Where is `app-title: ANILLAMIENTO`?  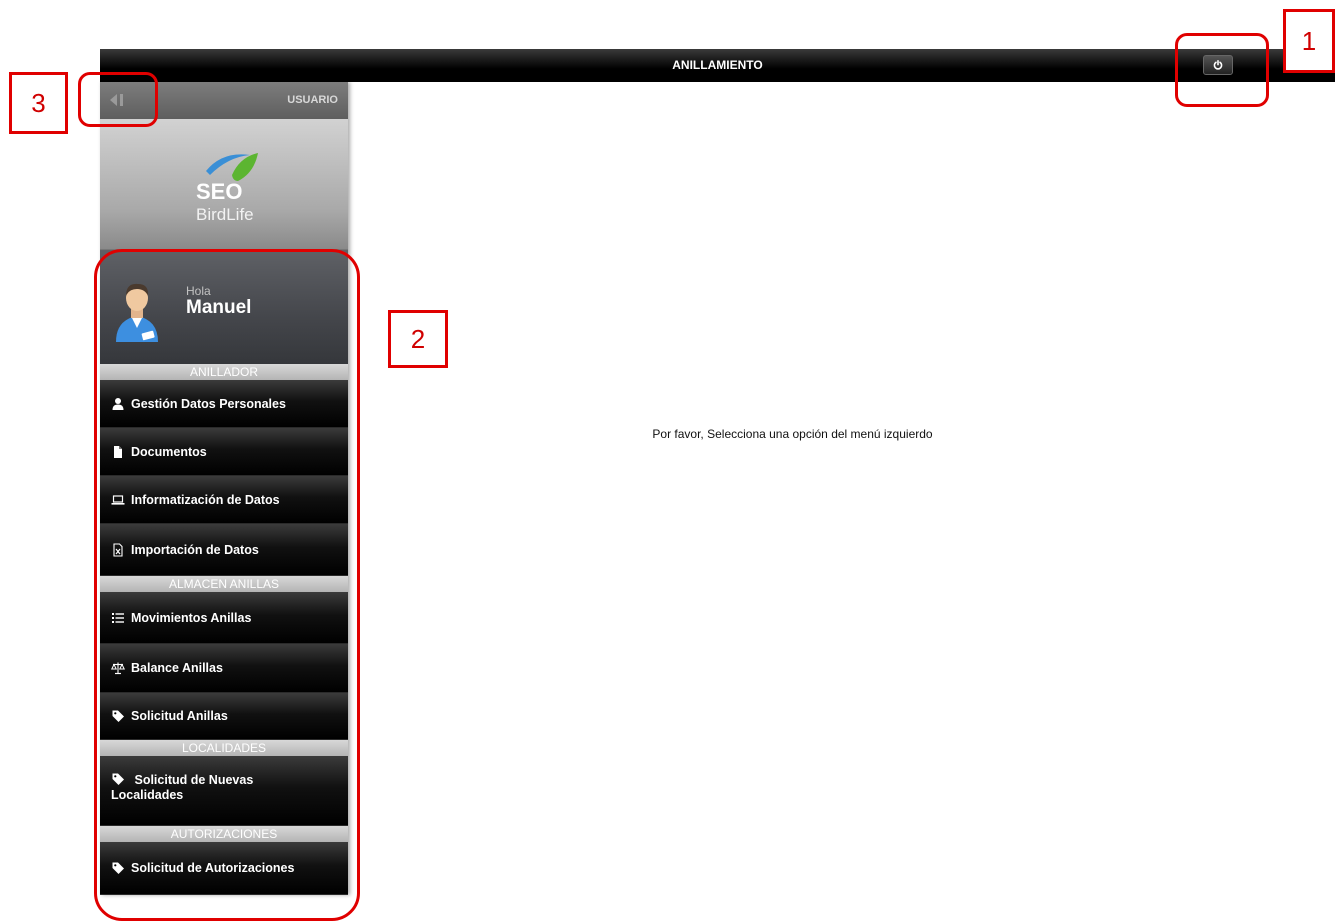
app-title: ANILLAMIENTO is located at coordinates (717, 65).